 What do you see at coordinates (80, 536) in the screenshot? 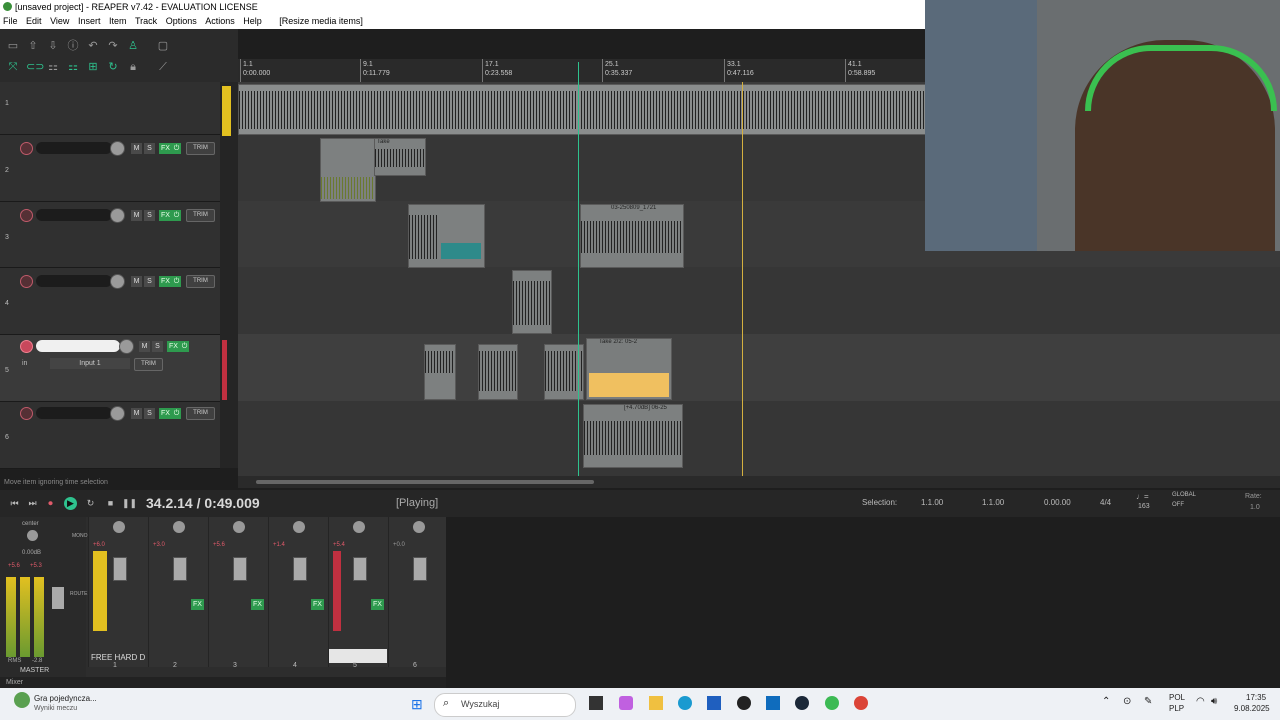
I see `mono-button: MONO` at bounding box center [80, 536].